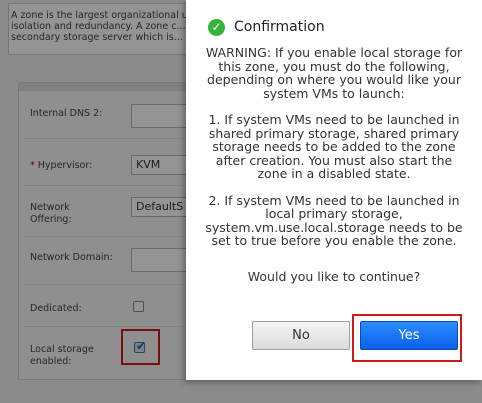 This screenshot has width=482, height=403. Describe the element at coordinates (301, 335) in the screenshot. I see `no-button: No` at that location.